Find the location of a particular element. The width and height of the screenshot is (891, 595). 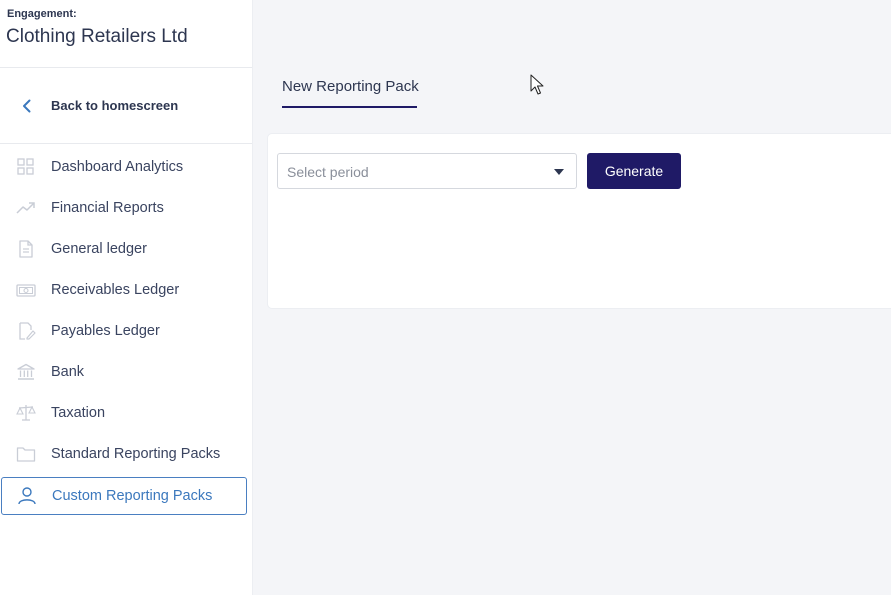

sidebar-item-label: Standard Reporting Packs is located at coordinates (136, 454).